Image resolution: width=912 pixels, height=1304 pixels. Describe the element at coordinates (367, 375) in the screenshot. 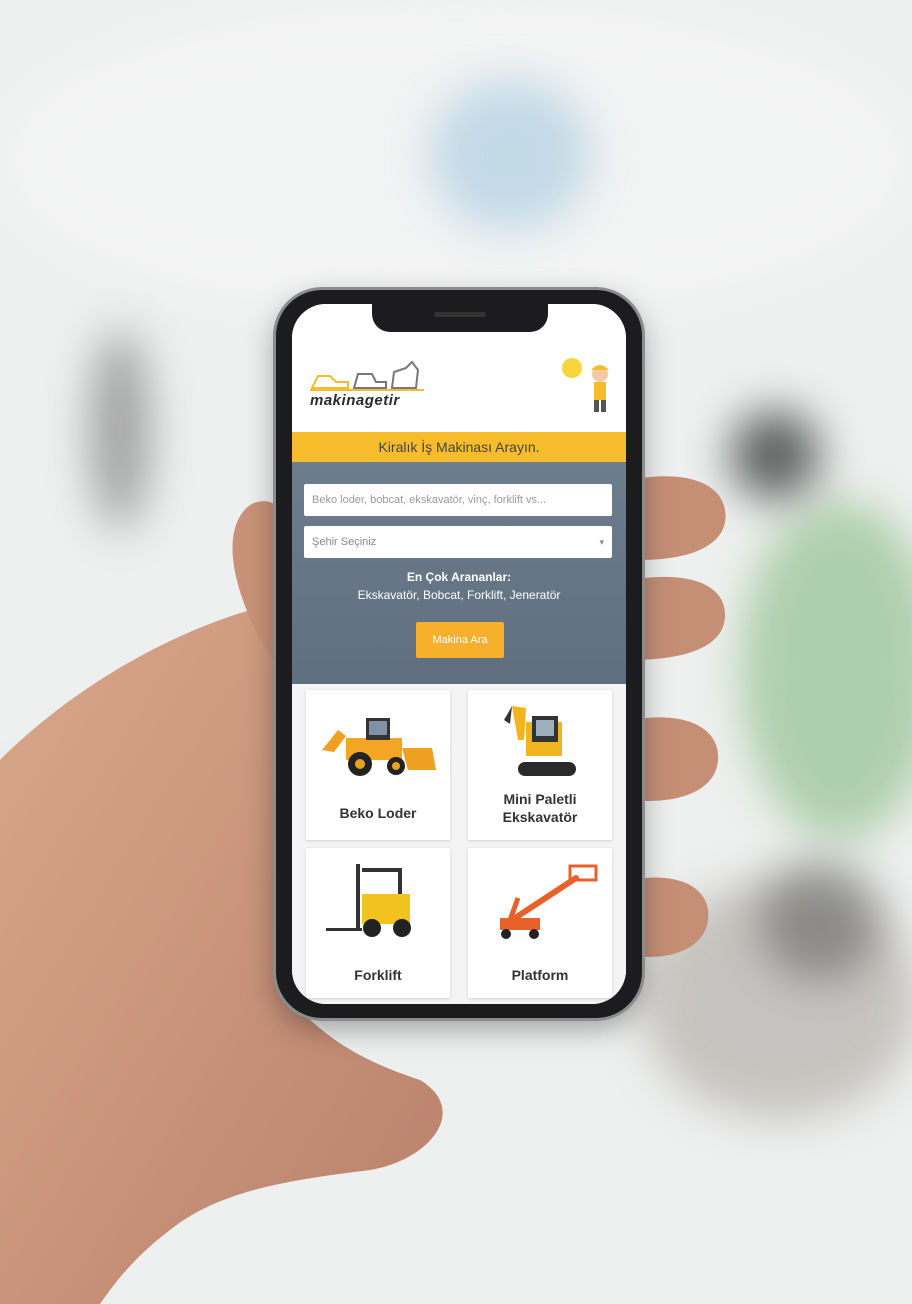

I see `machines-outline-icon` at that location.